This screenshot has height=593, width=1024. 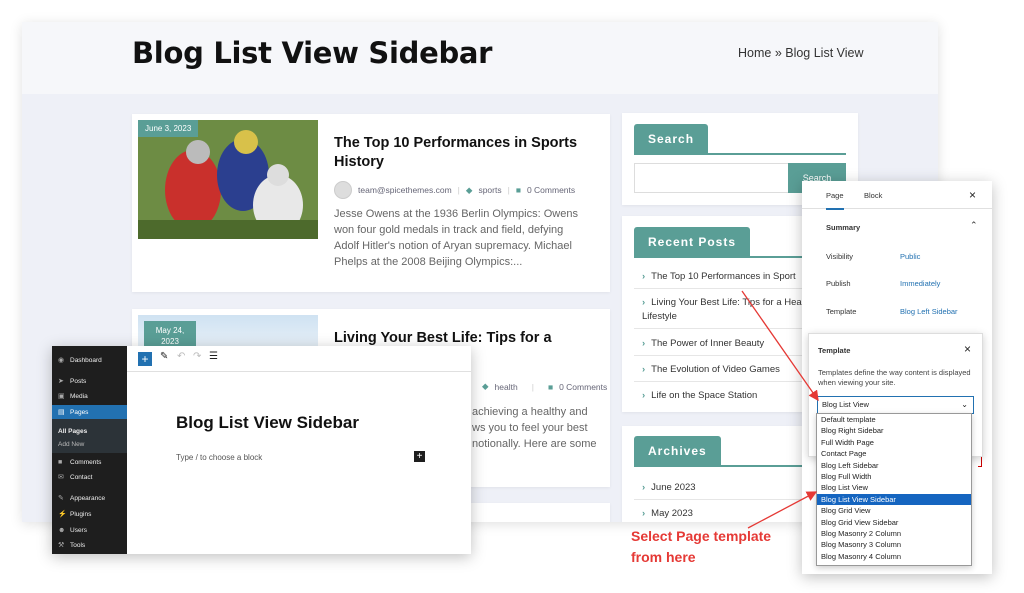 What do you see at coordinates (780, 346) in the screenshot?
I see `arrow-to-select` at bounding box center [780, 346].